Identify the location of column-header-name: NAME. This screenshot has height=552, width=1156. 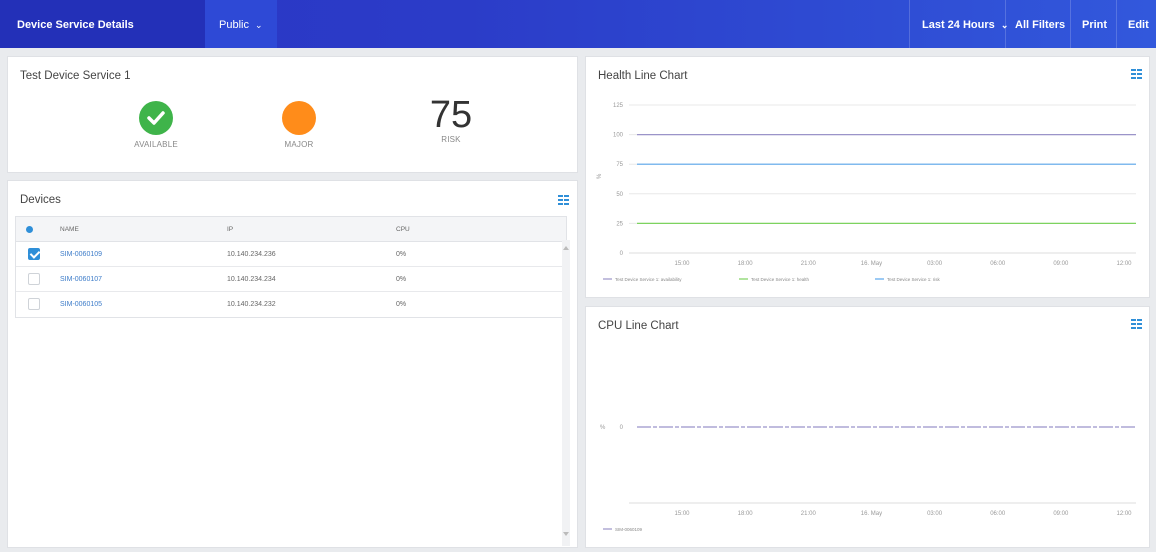
(69, 229).